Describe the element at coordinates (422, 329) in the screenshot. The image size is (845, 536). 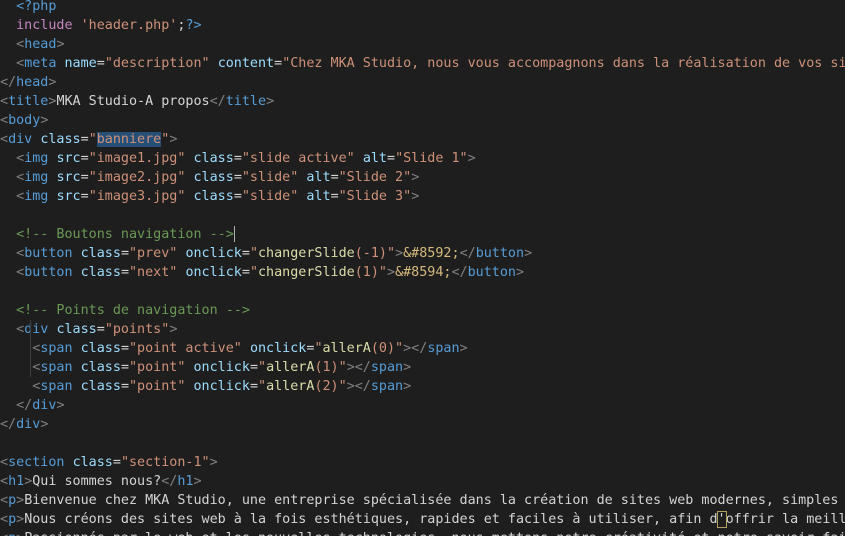
I see `code-line: <div class="points">` at that location.